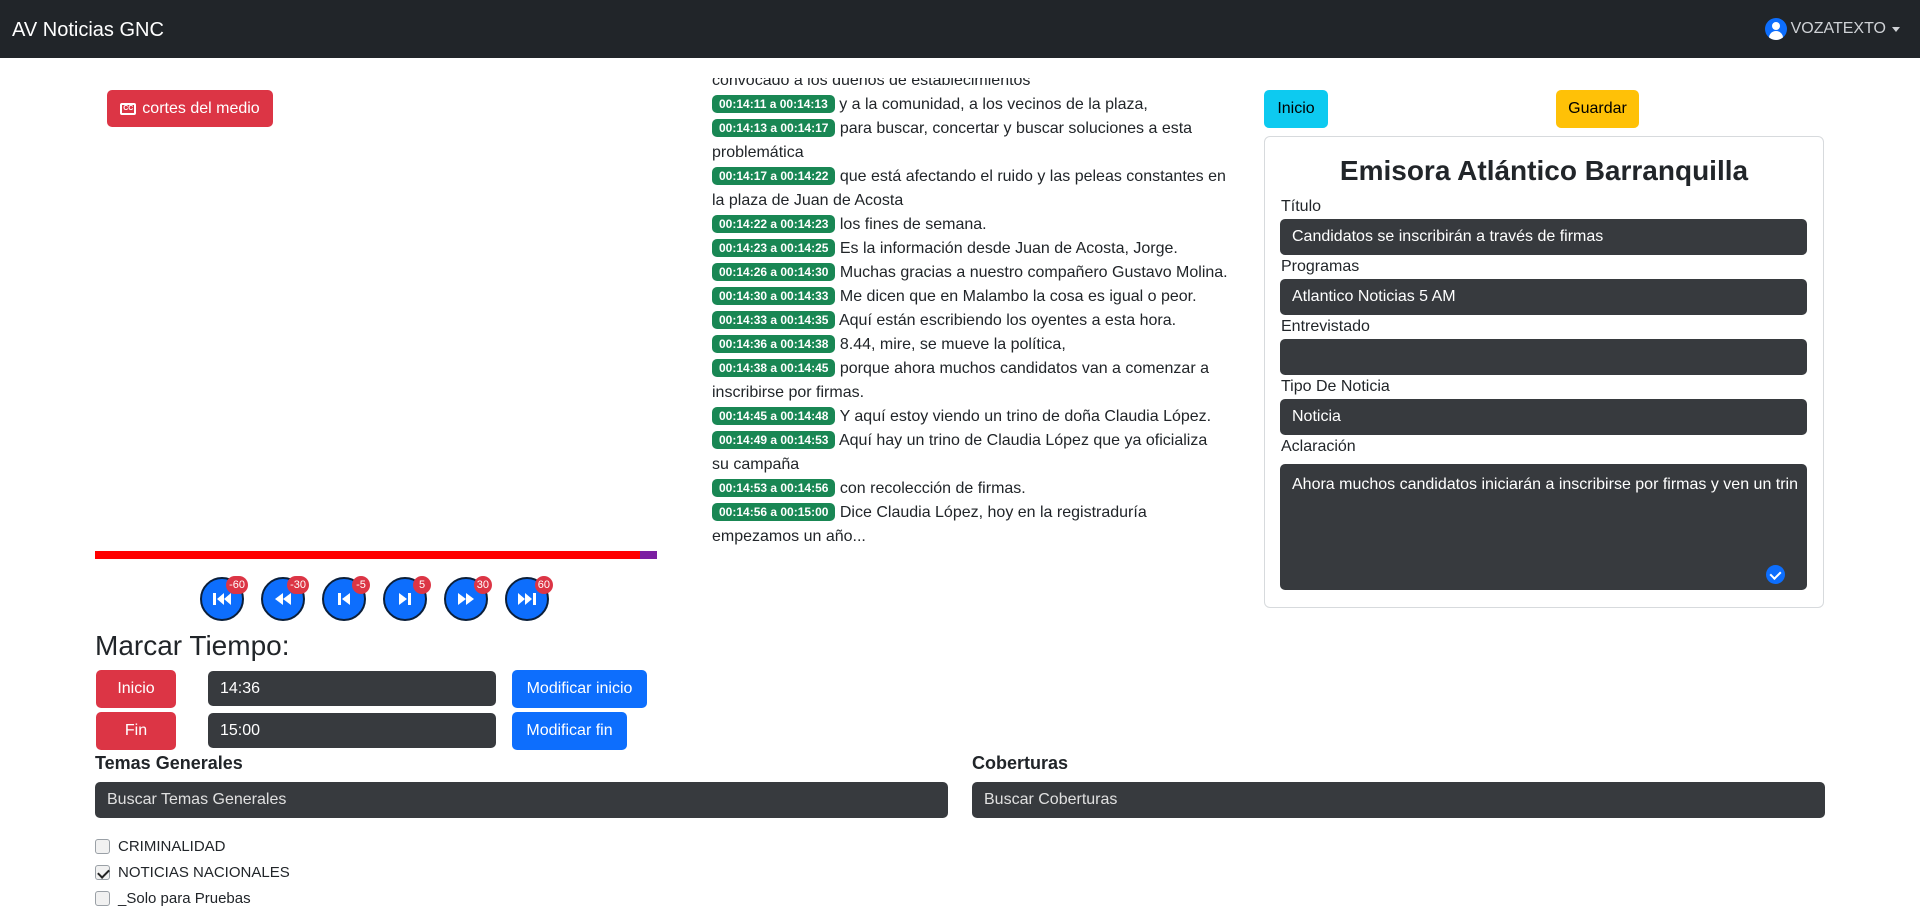 This screenshot has width=1920, height=919. What do you see at coordinates (543, 585) in the screenshot?
I see `skip-forward-60-badge: 60` at bounding box center [543, 585].